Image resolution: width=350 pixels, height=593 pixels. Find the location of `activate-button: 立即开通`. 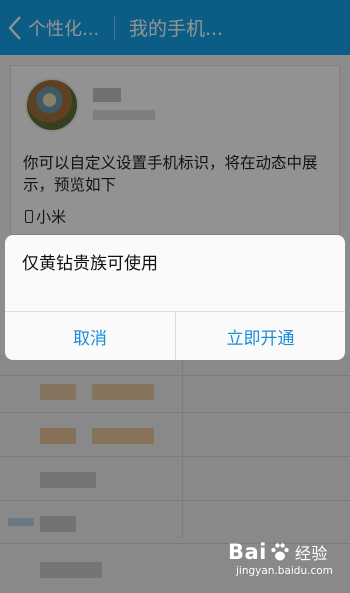

activate-button: 立即开通 is located at coordinates (260, 336).